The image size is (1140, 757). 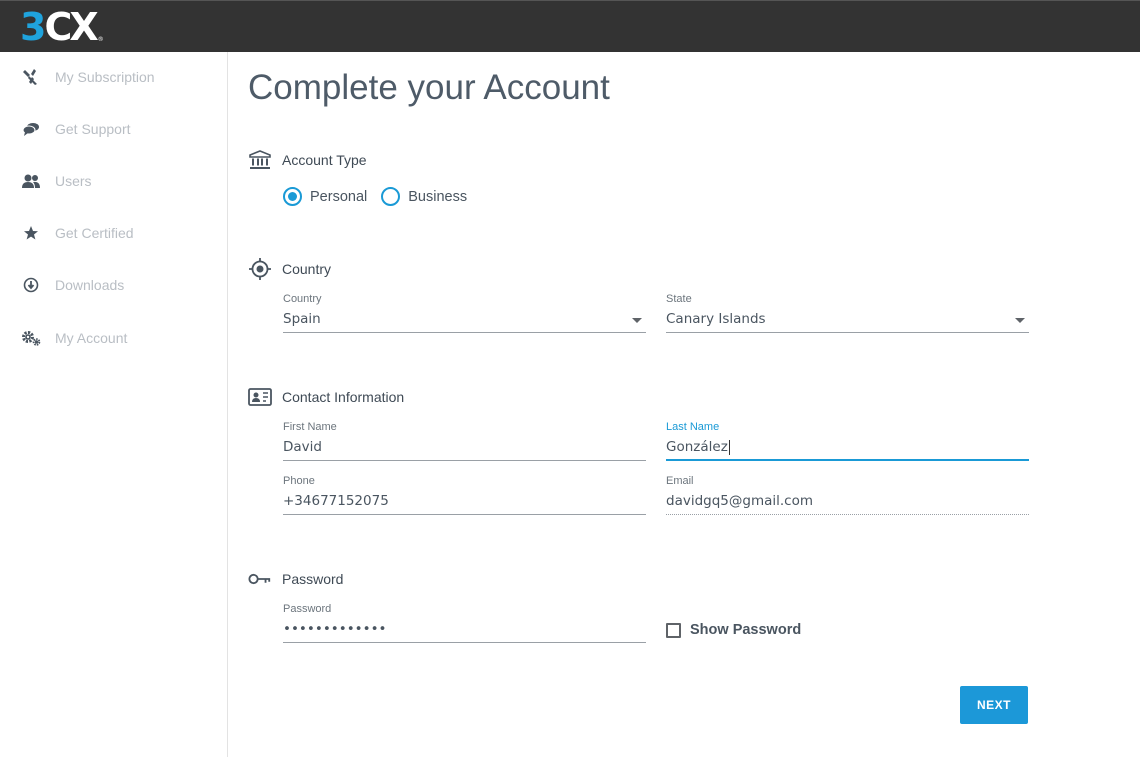 What do you see at coordinates (93, 129) in the screenshot?
I see `sidebar-item-label: Get Support` at bounding box center [93, 129].